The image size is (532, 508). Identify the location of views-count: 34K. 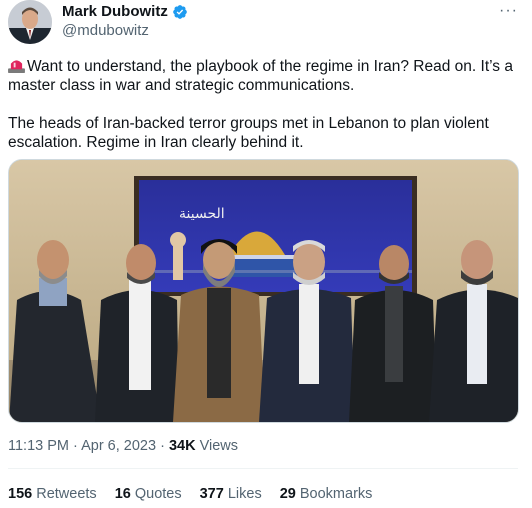
(182, 446).